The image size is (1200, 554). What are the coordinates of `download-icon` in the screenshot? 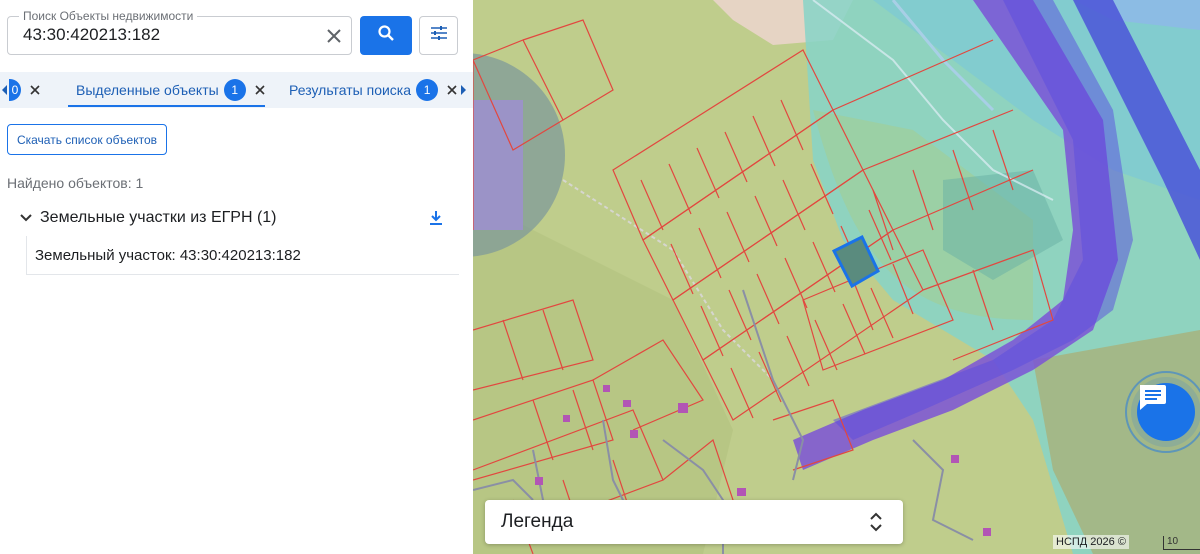 It's located at (436, 218).